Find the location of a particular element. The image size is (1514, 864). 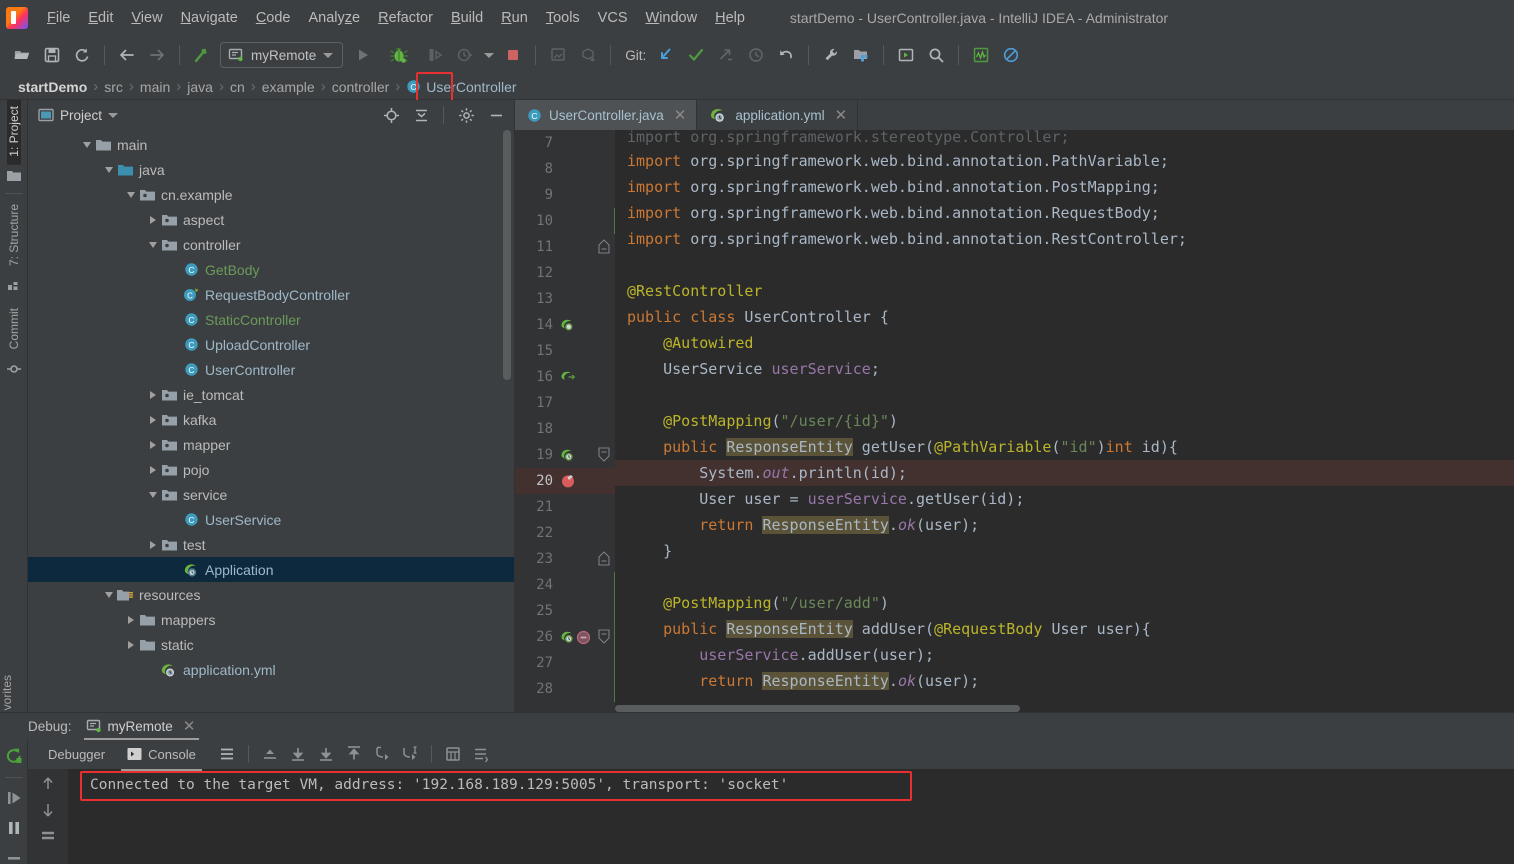

code-line: UserService userService; is located at coordinates (1064, 369).